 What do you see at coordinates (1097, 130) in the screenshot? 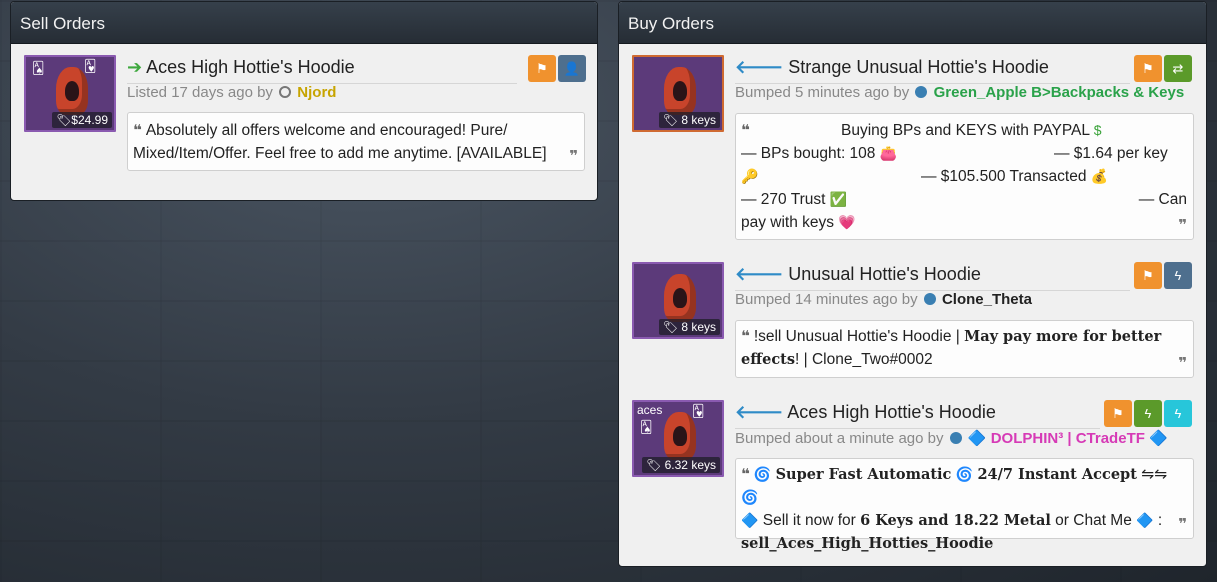
I see `dollar-icon: $` at bounding box center [1097, 130].